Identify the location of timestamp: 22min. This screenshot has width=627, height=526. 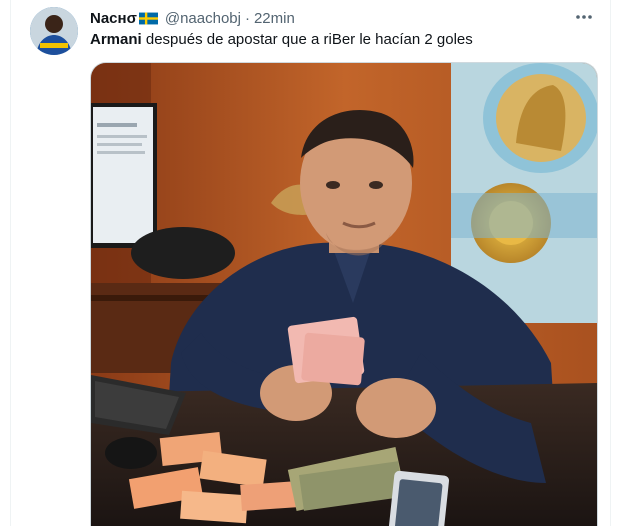
(274, 18).